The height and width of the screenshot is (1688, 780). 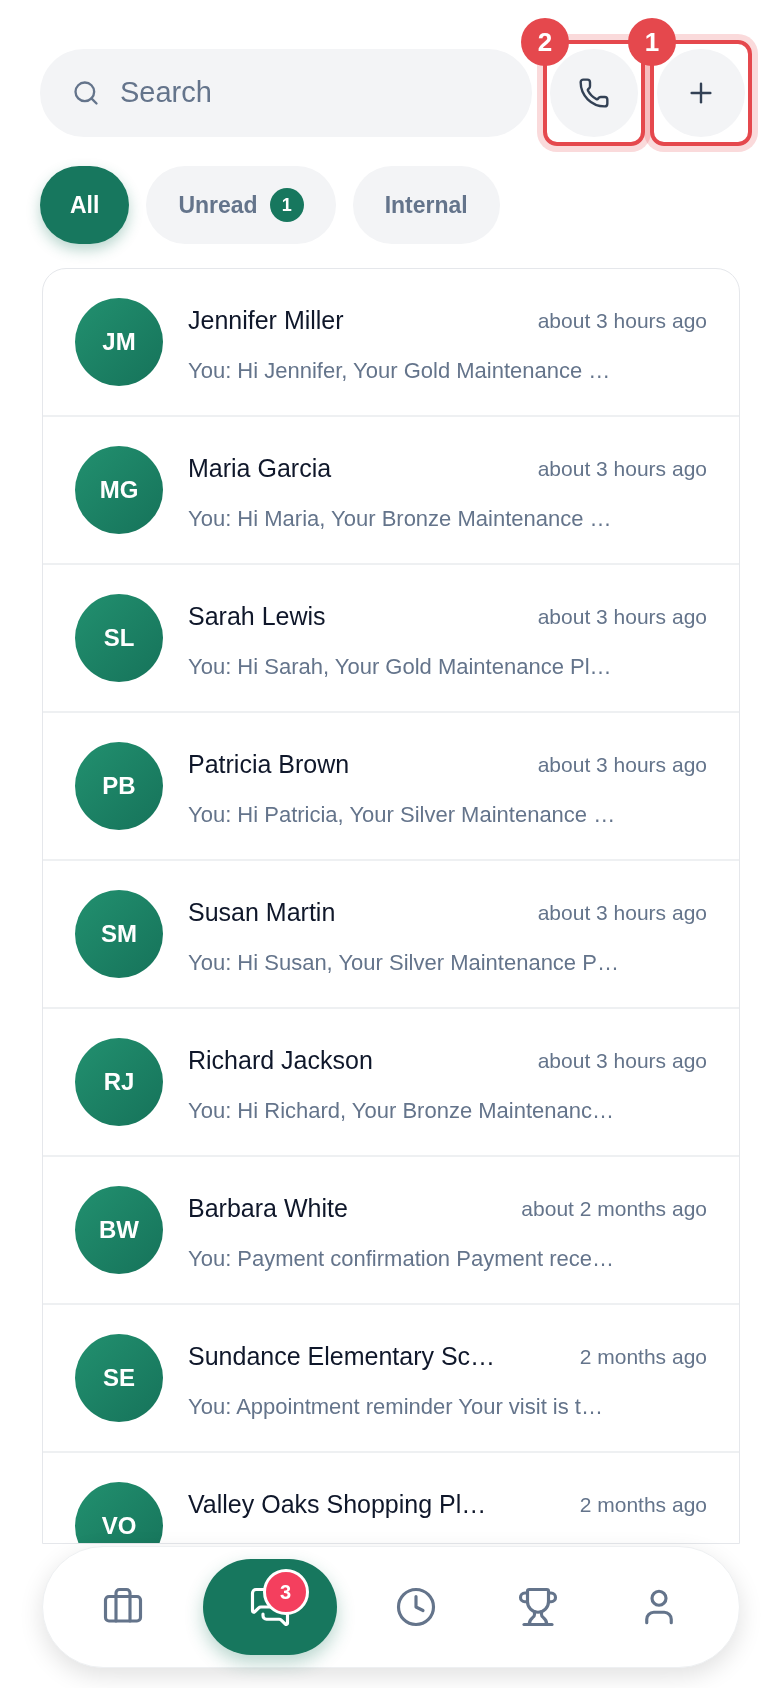 What do you see at coordinates (266, 320) in the screenshot?
I see `contact-name: Jennifer Miller` at bounding box center [266, 320].